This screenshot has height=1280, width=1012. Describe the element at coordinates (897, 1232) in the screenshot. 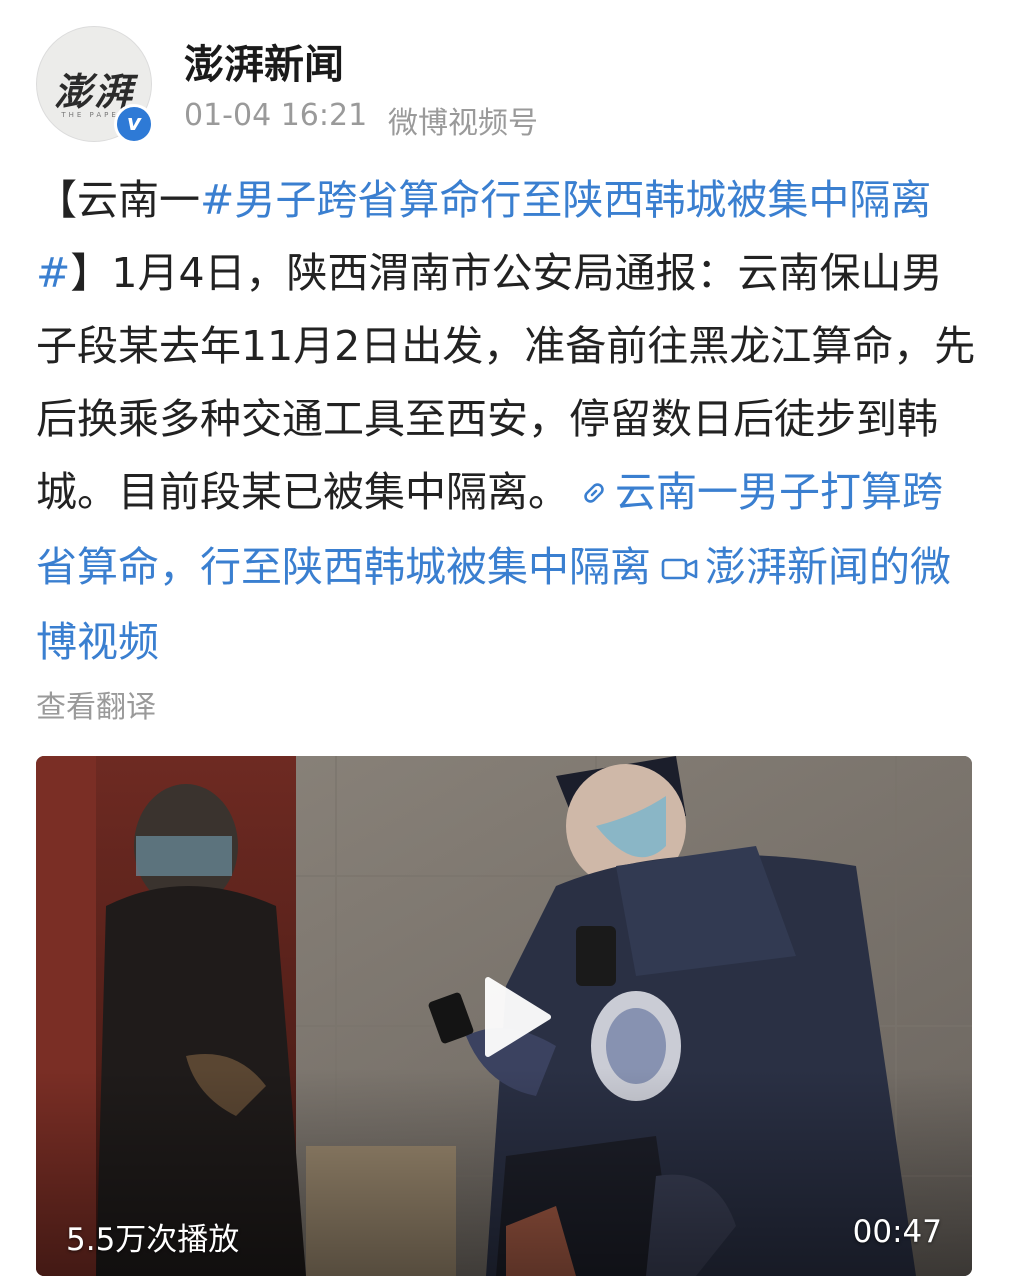

I see `video-duration: 00:47` at that location.